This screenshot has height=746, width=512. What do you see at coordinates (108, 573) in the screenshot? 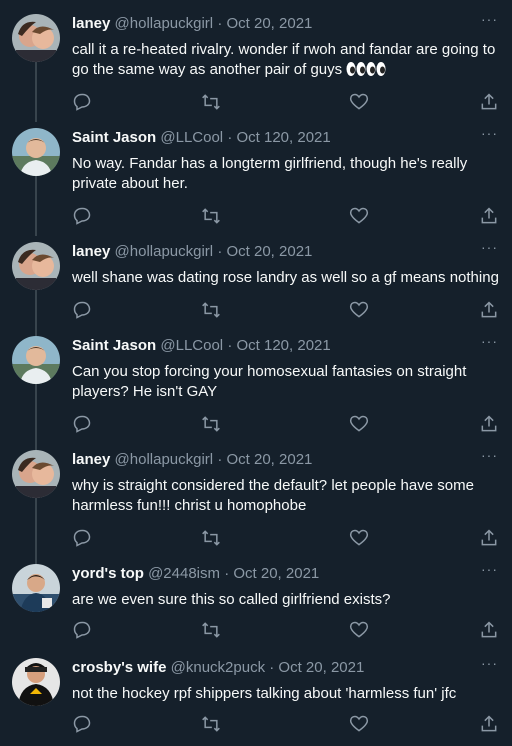
I see `display-name: yord's top` at bounding box center [108, 573].